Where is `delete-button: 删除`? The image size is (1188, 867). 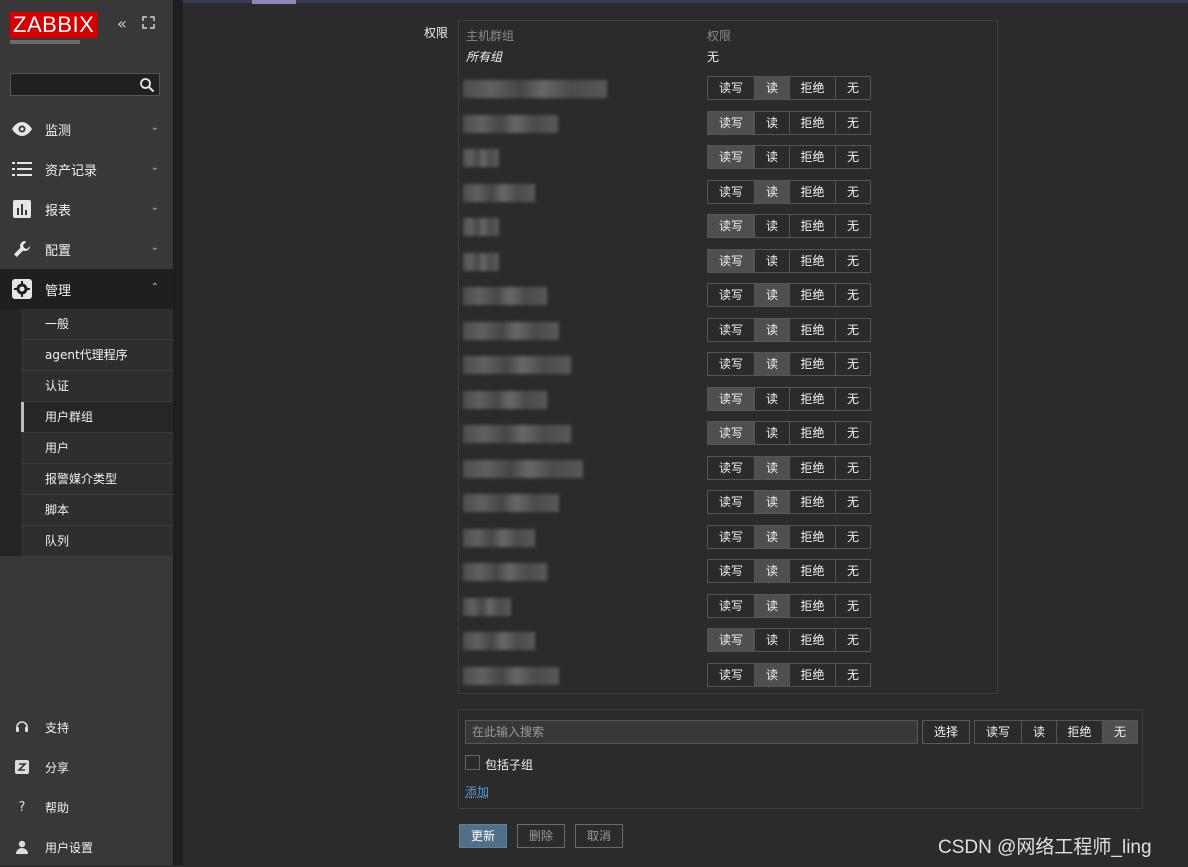
delete-button: 删除 is located at coordinates (541, 836).